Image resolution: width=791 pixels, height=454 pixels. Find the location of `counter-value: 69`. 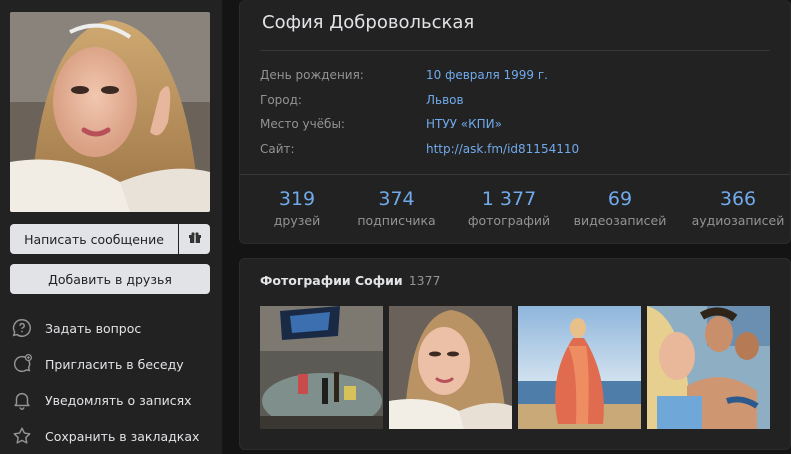

counter-value: 69 is located at coordinates (620, 199).